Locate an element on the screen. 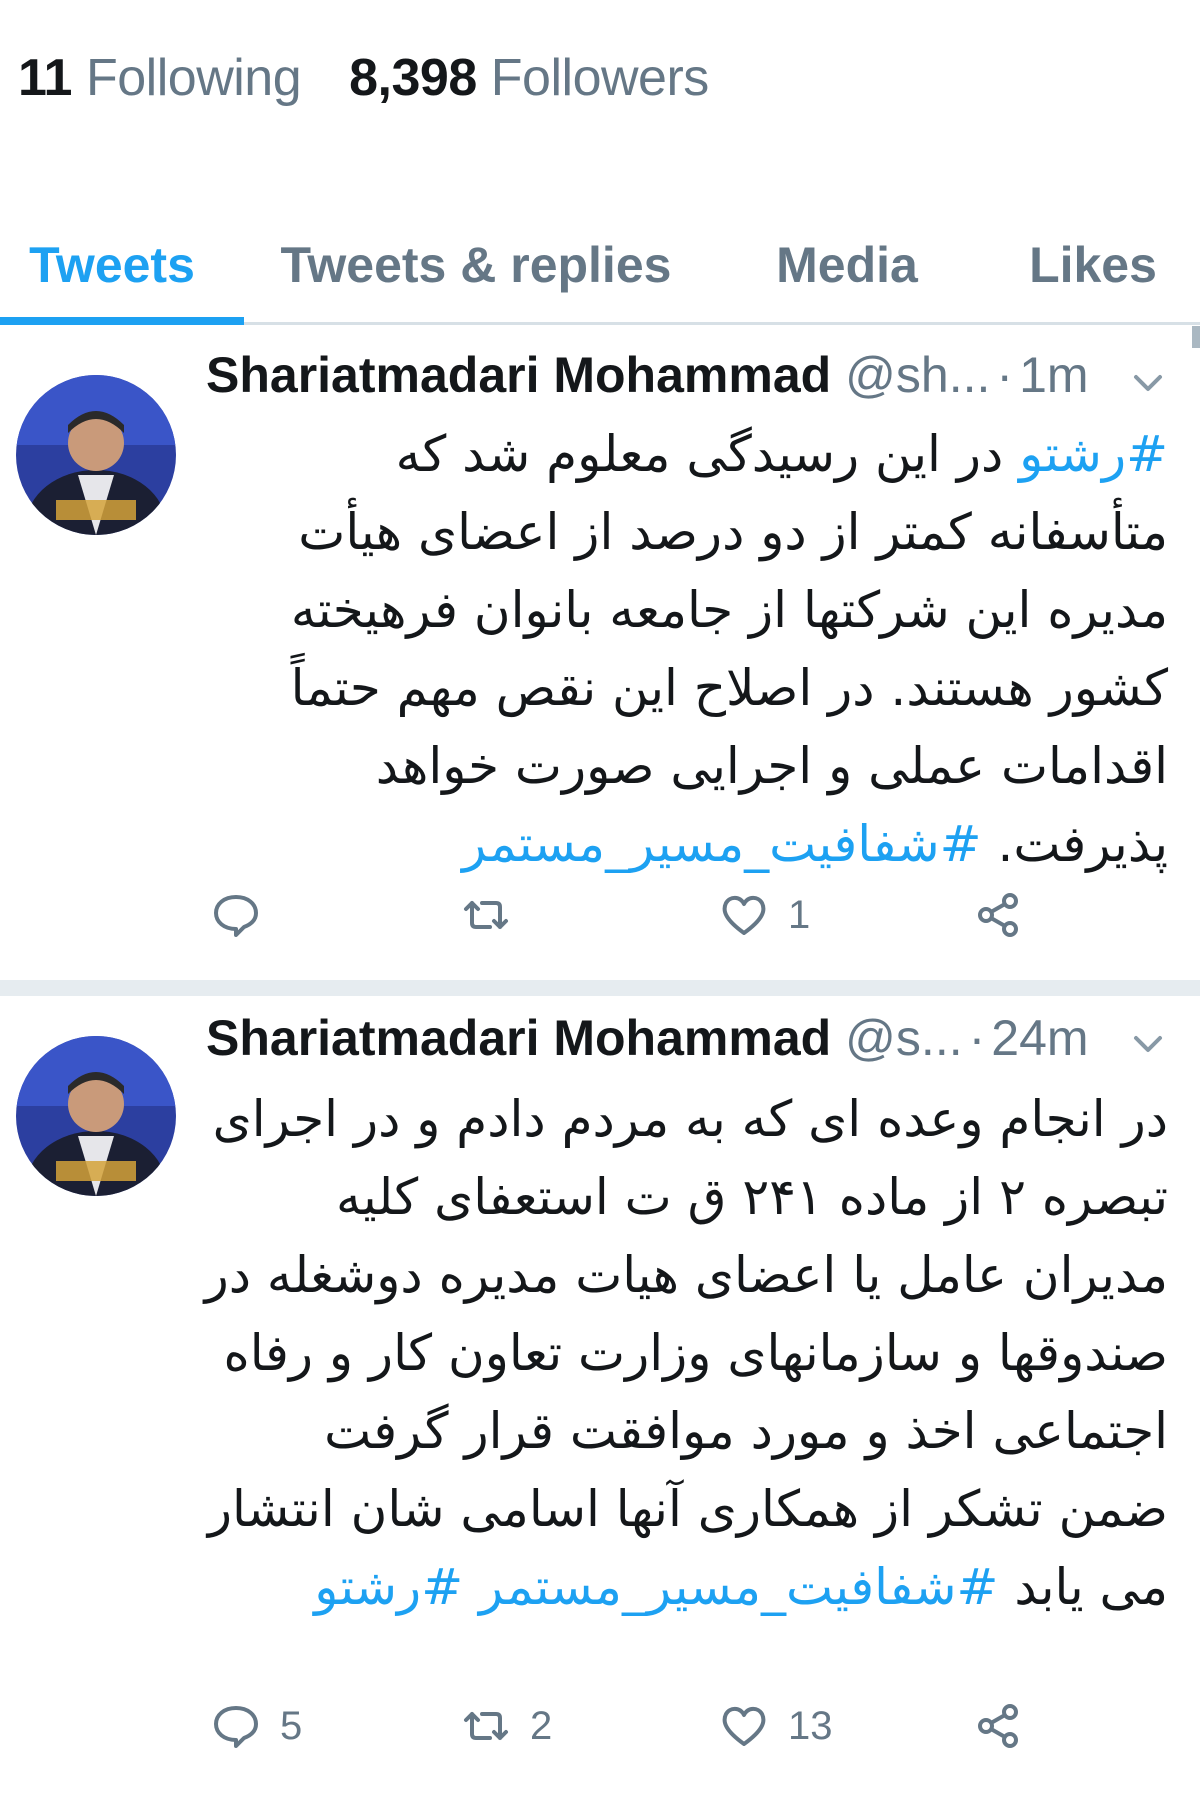  retweet-count: 2 is located at coordinates (541, 1725).